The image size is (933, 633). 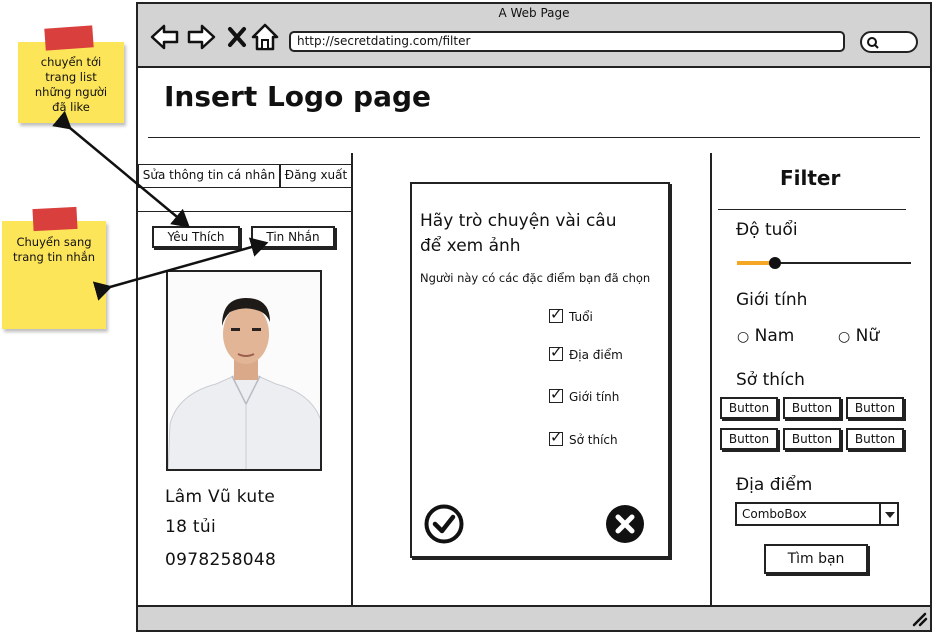 What do you see at coordinates (165, 37) in the screenshot?
I see `back-icon` at bounding box center [165, 37].